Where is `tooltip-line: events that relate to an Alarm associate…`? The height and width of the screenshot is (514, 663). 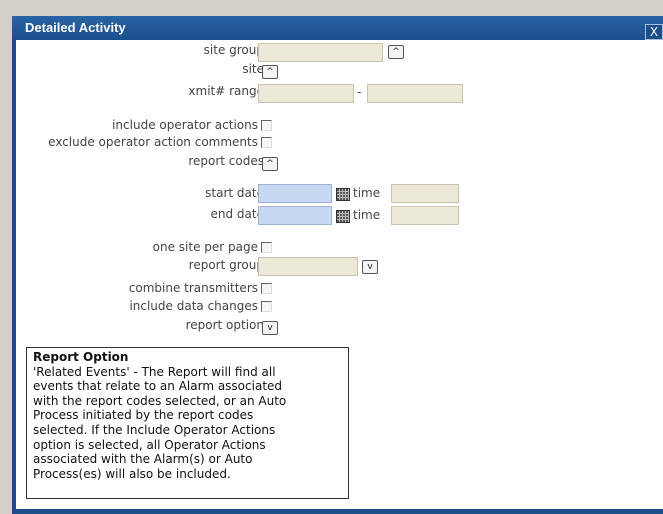
tooltip-line: events that relate to an Alarm associate… is located at coordinates (158, 386).